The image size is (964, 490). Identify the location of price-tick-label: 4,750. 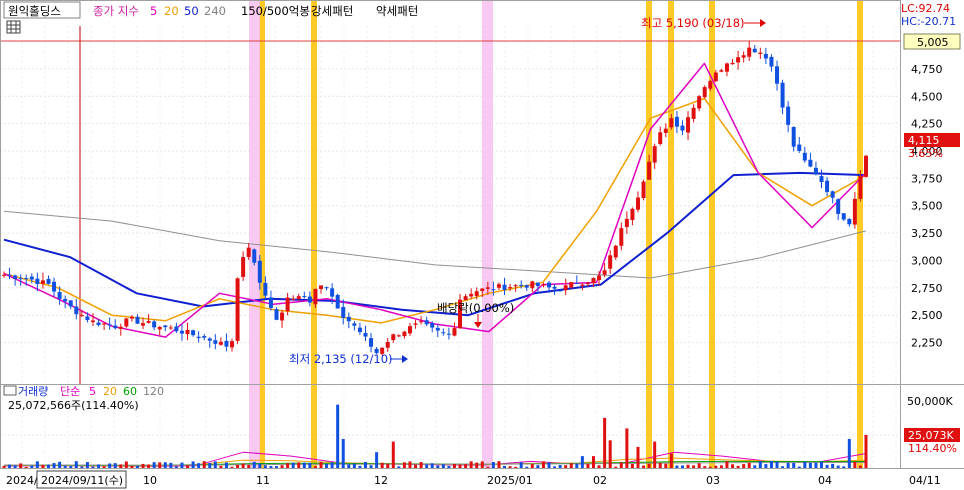
(927, 69).